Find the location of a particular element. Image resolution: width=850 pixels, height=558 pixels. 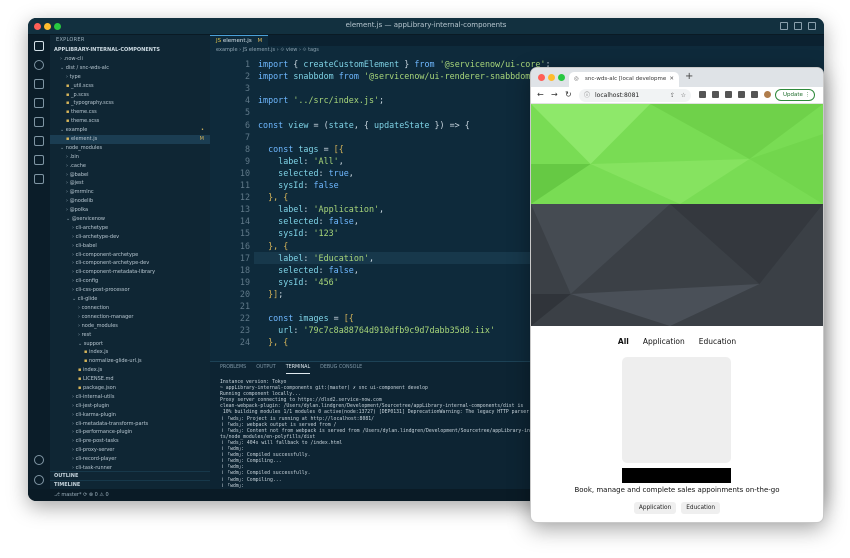

tree-item: ▪ LICENSE.md is located at coordinates (130, 379).